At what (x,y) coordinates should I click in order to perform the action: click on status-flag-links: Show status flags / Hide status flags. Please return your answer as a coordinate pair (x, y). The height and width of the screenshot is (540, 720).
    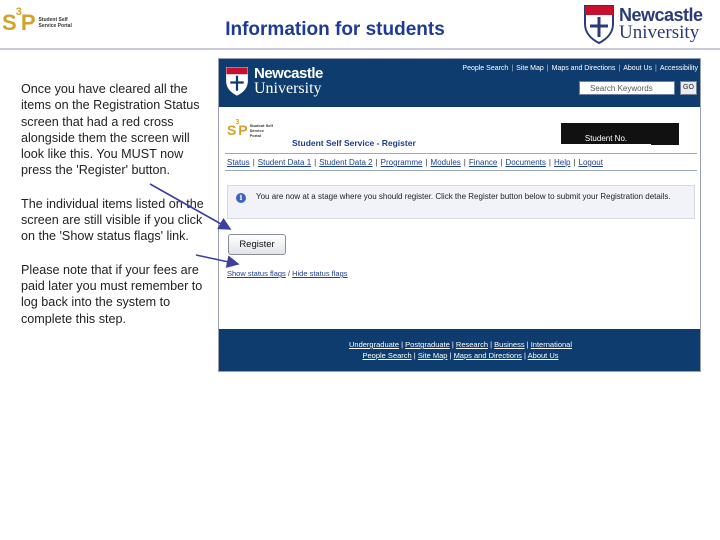
    Looking at the image, I should click on (287, 273).